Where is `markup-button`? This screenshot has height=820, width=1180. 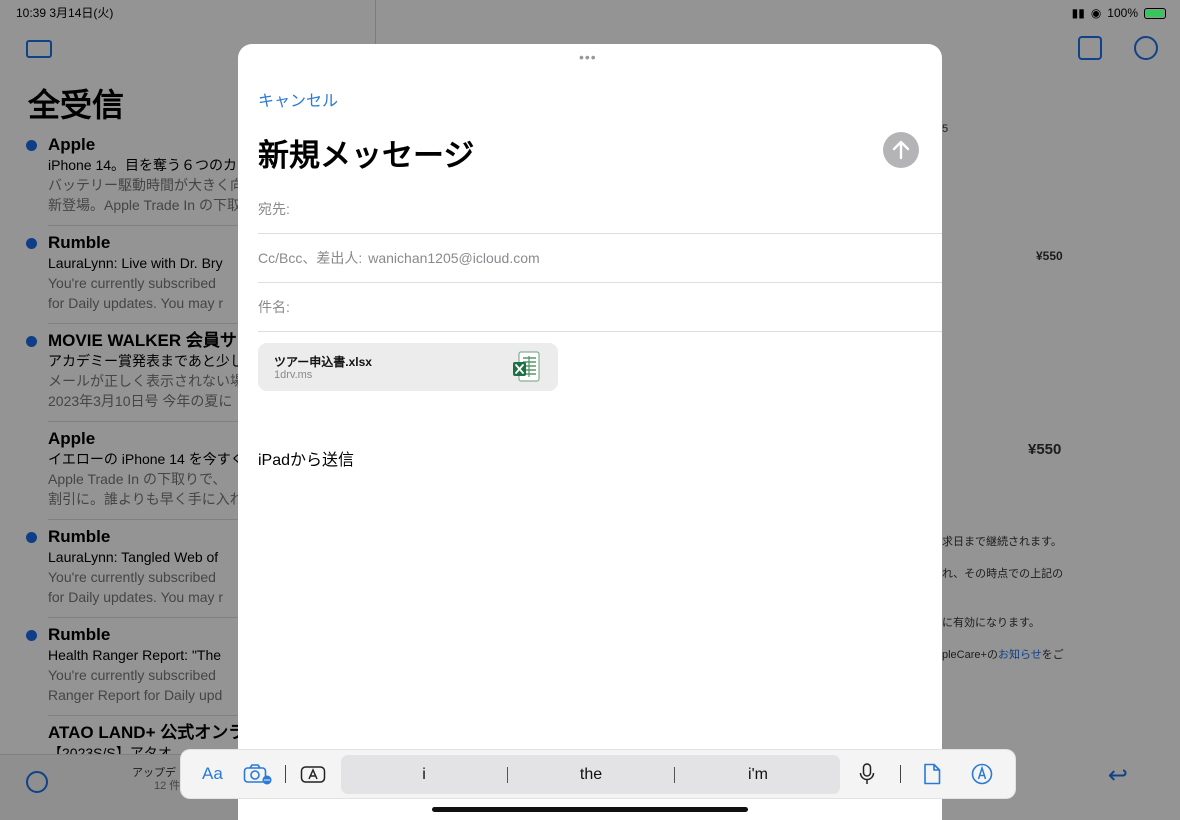 markup-button is located at coordinates (982, 774).